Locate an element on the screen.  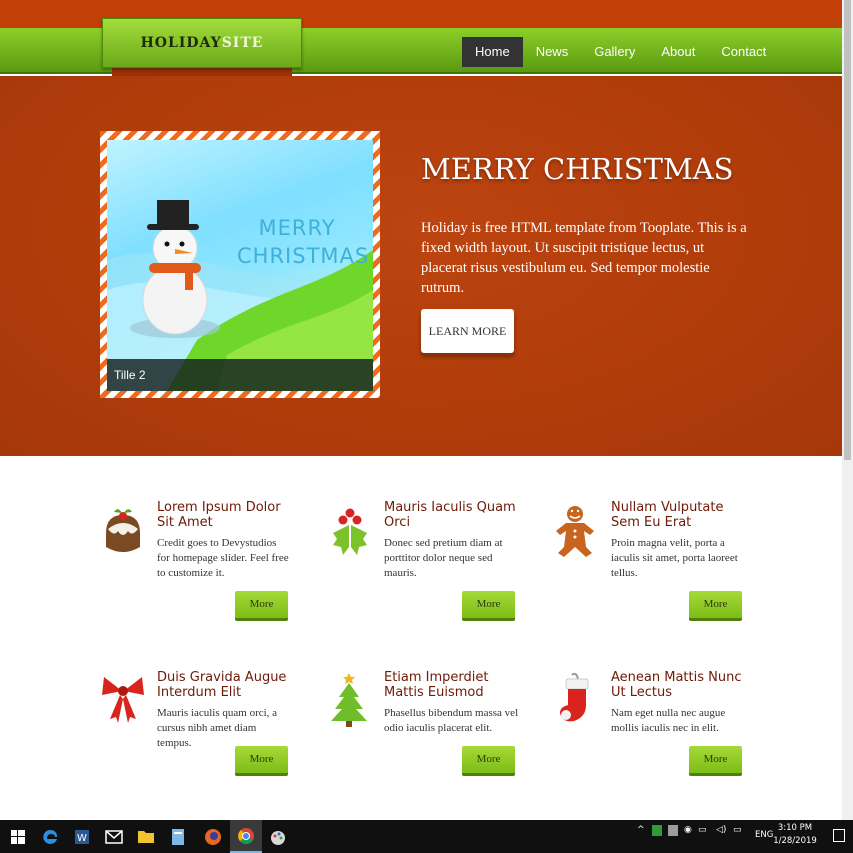
word-taskbar-button: W is located at coordinates (82, 836).